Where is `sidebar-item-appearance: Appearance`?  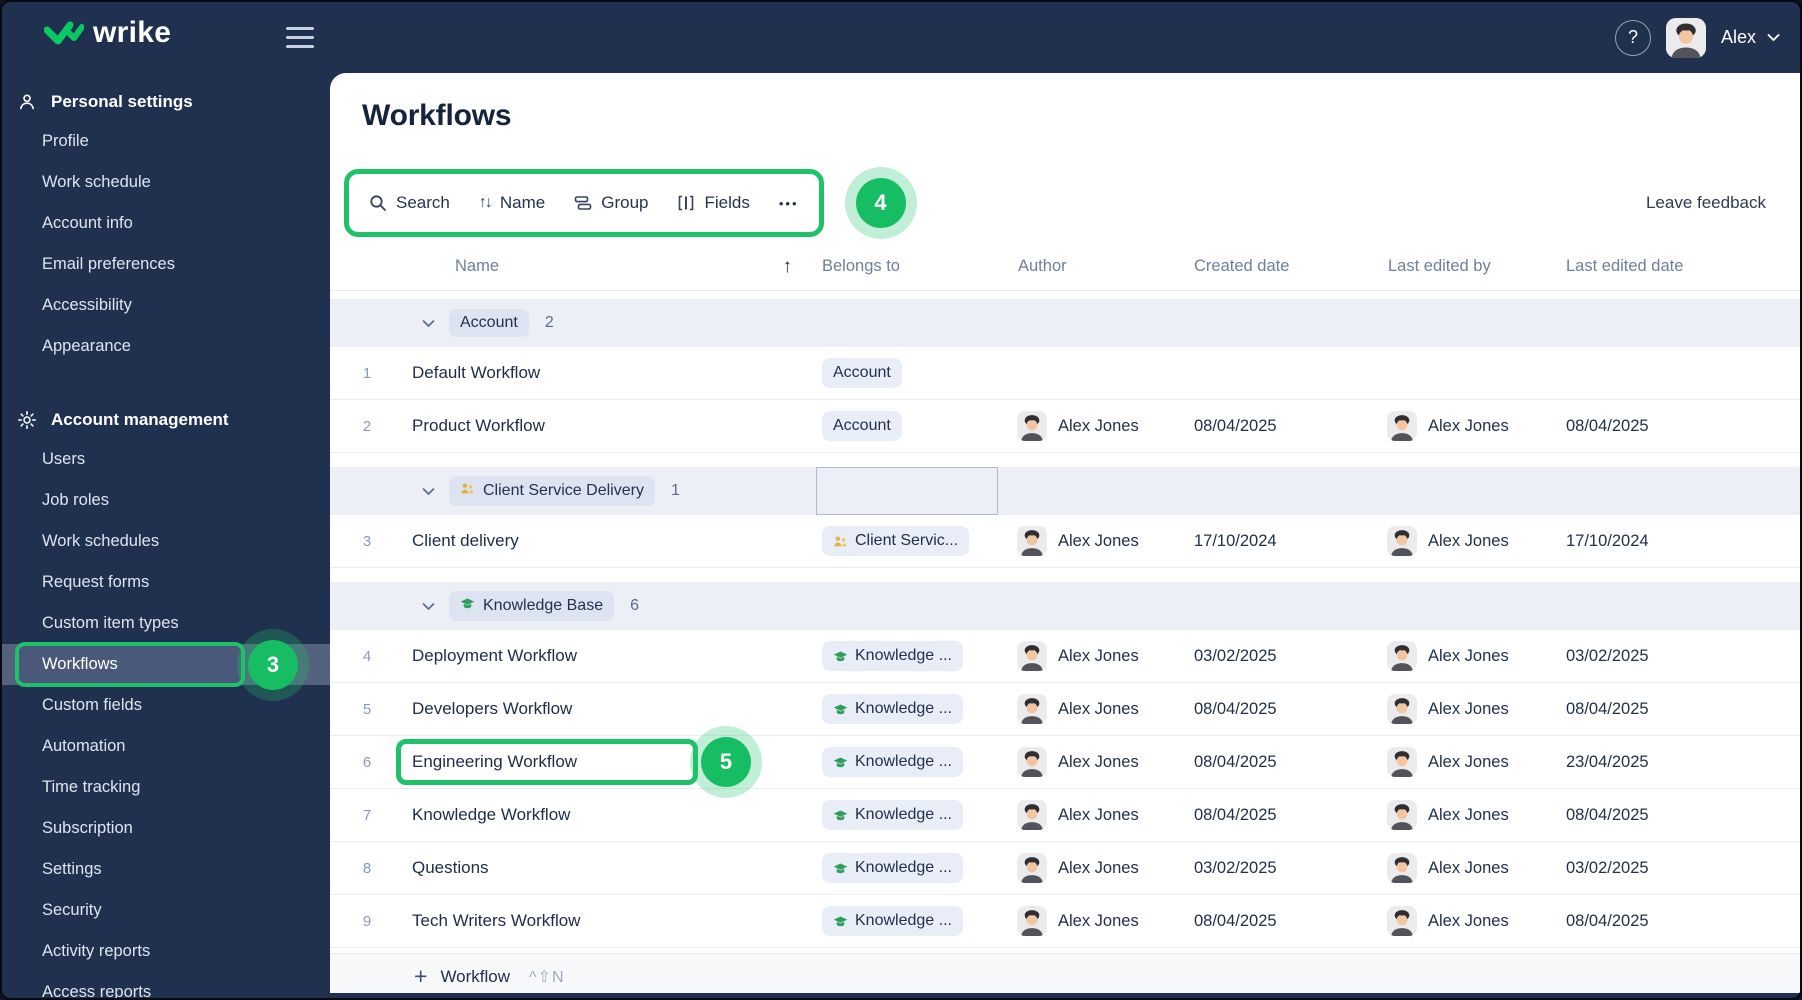
sidebar-item-appearance: Appearance is located at coordinates (166, 346).